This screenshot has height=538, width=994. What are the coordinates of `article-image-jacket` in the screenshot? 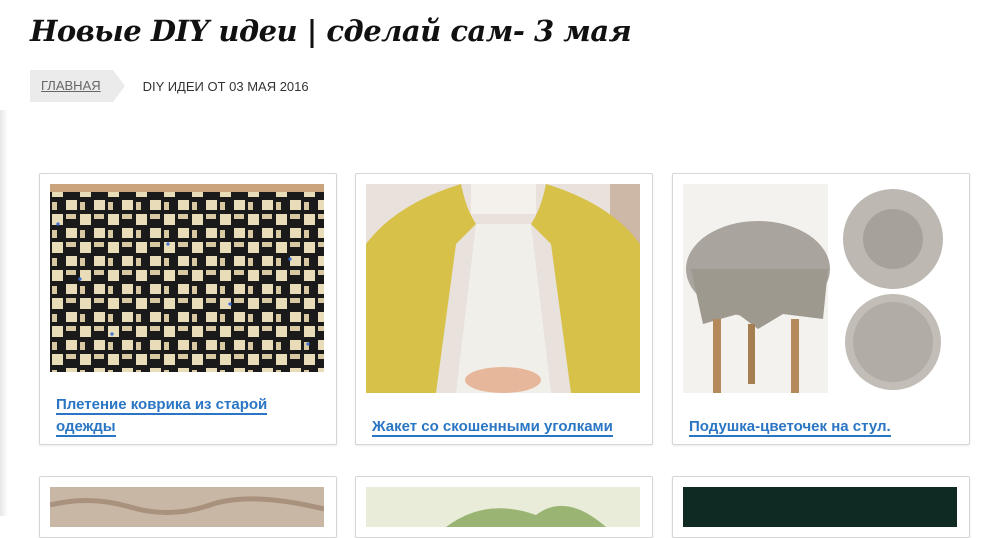 It's located at (503, 288).